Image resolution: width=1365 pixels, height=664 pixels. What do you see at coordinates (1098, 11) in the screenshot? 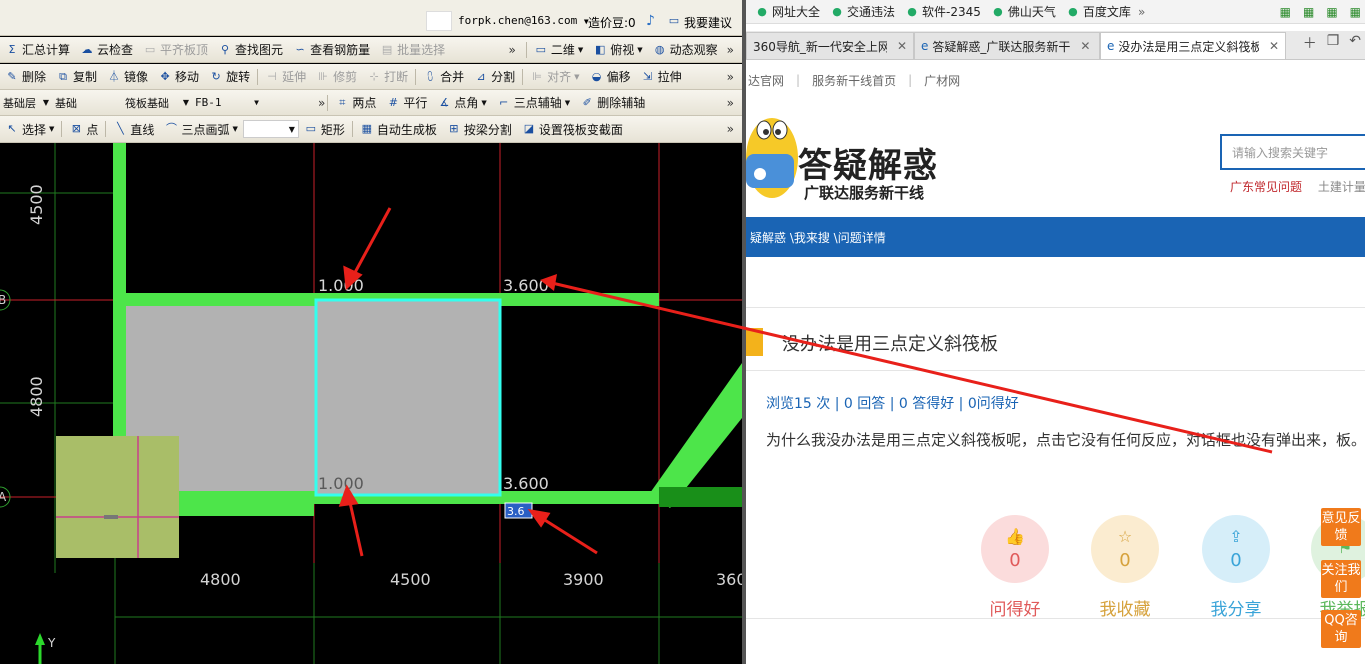
I see `bookmark-item: ● 百度文库` at bounding box center [1098, 11].